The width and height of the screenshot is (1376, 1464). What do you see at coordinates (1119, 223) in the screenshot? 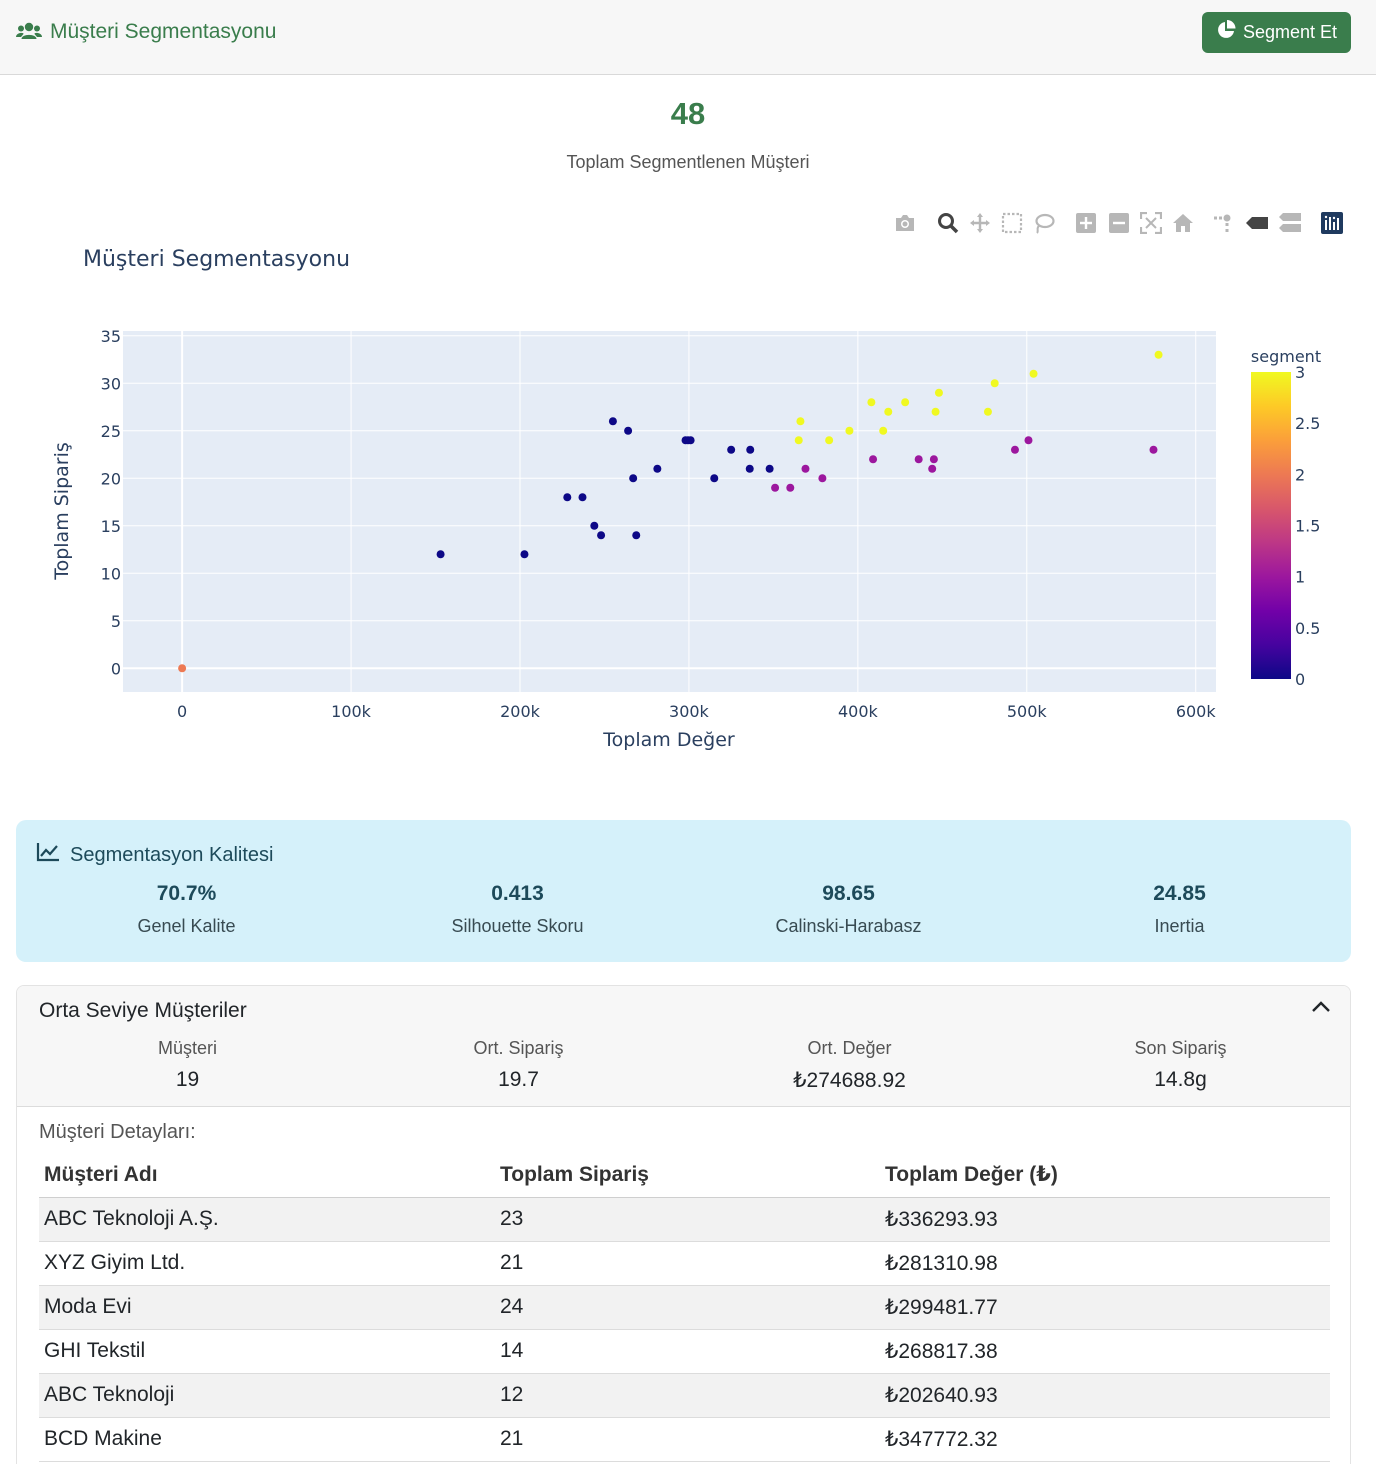
I see `zoom-out-icon` at bounding box center [1119, 223].